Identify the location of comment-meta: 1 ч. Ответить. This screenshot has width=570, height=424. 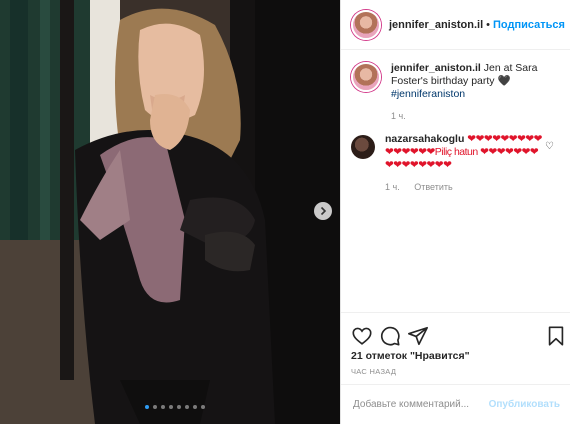
(465, 187).